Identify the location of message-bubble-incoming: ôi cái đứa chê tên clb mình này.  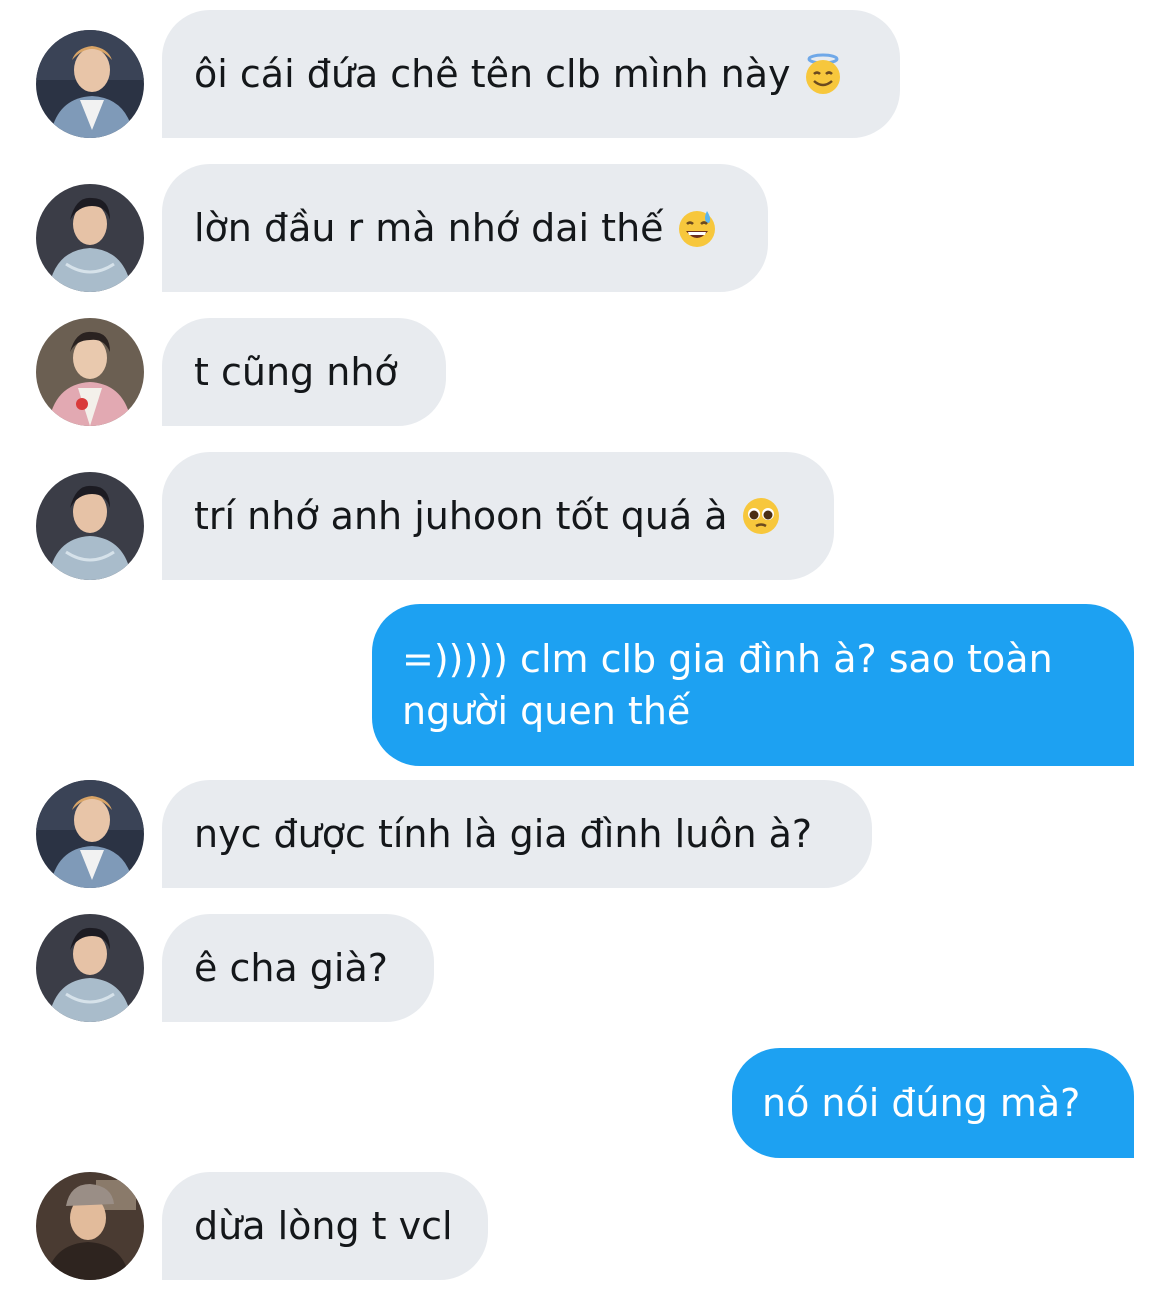
(531, 74).